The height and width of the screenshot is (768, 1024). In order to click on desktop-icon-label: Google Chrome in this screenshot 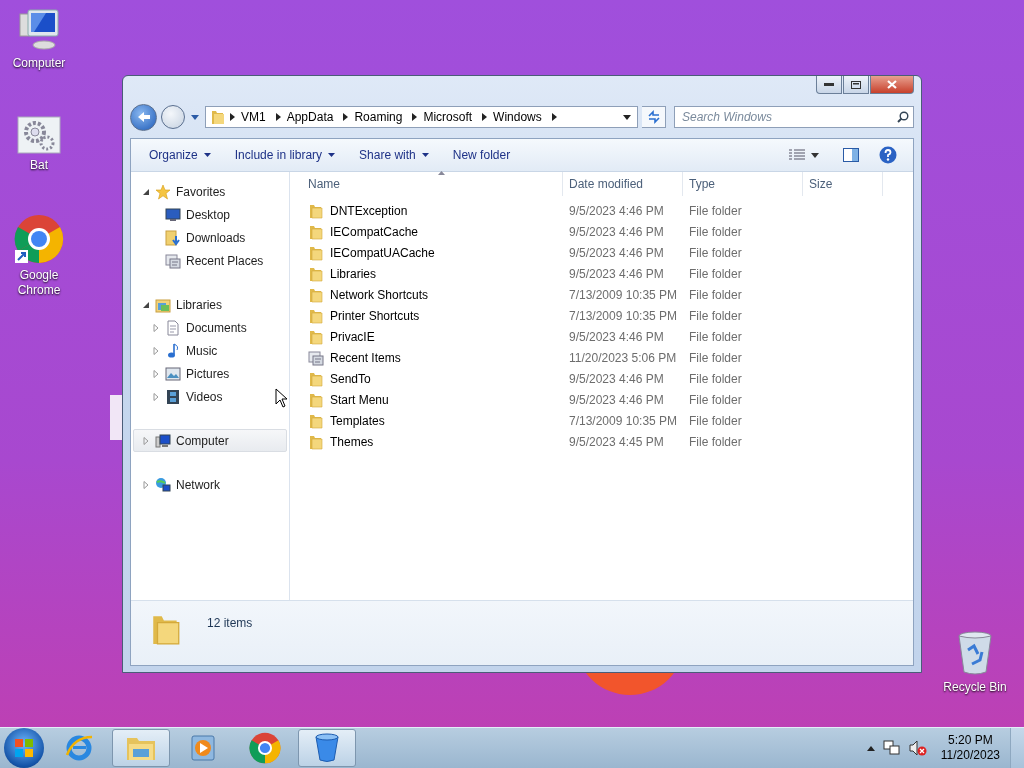, I will do `click(39, 283)`.